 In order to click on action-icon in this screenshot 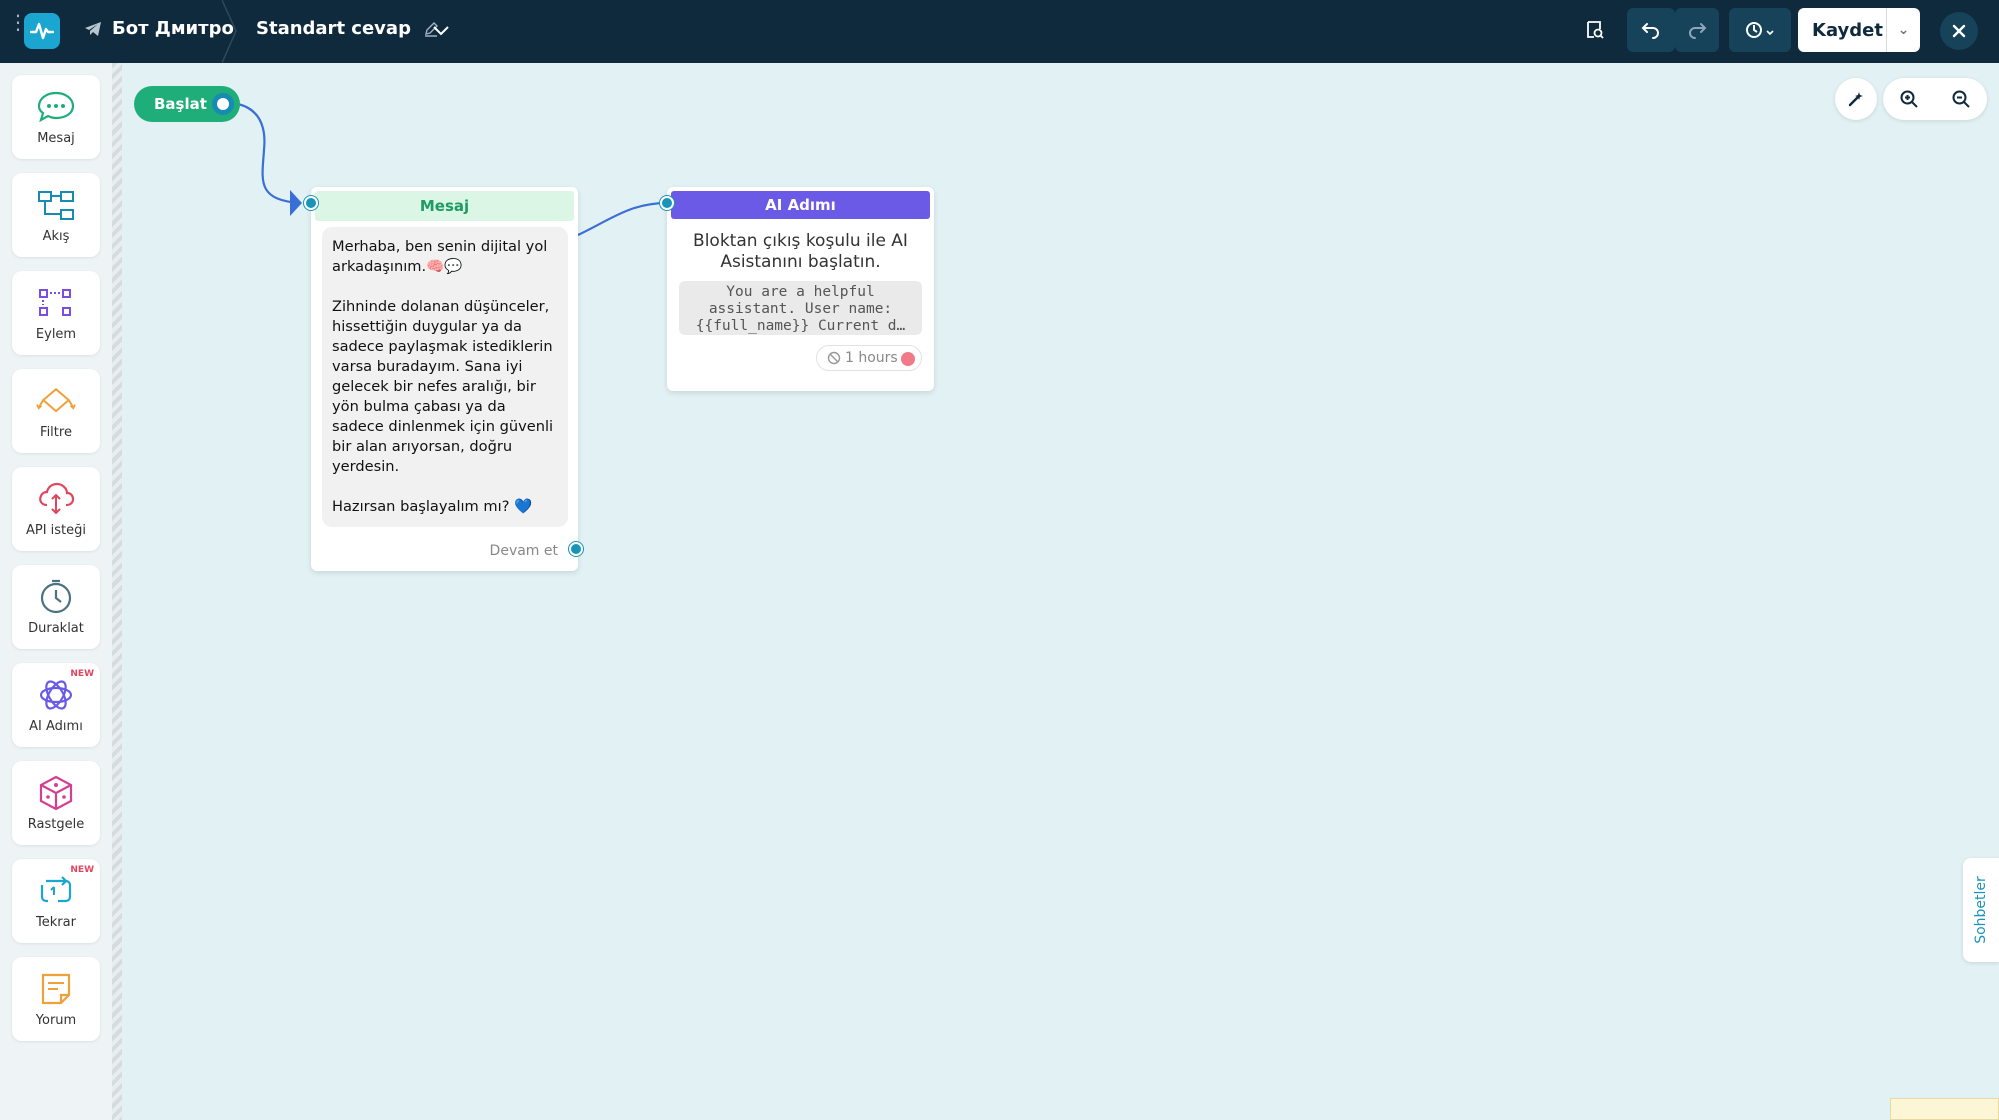, I will do `click(56, 303)`.